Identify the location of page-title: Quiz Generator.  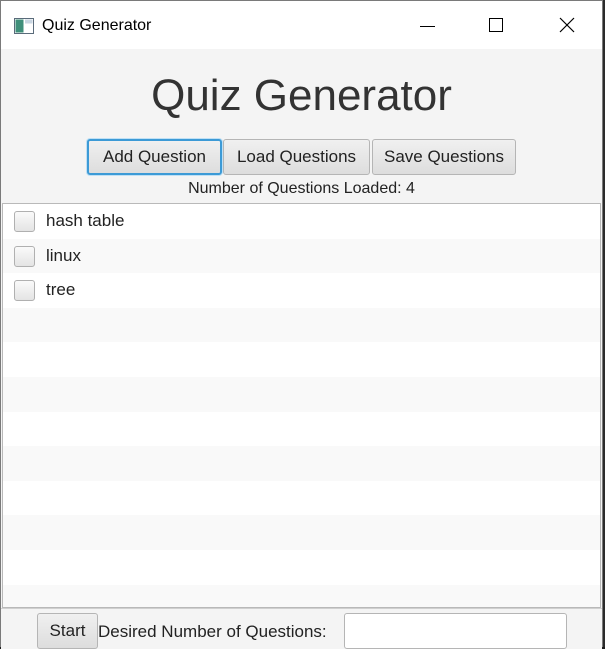
(301, 95).